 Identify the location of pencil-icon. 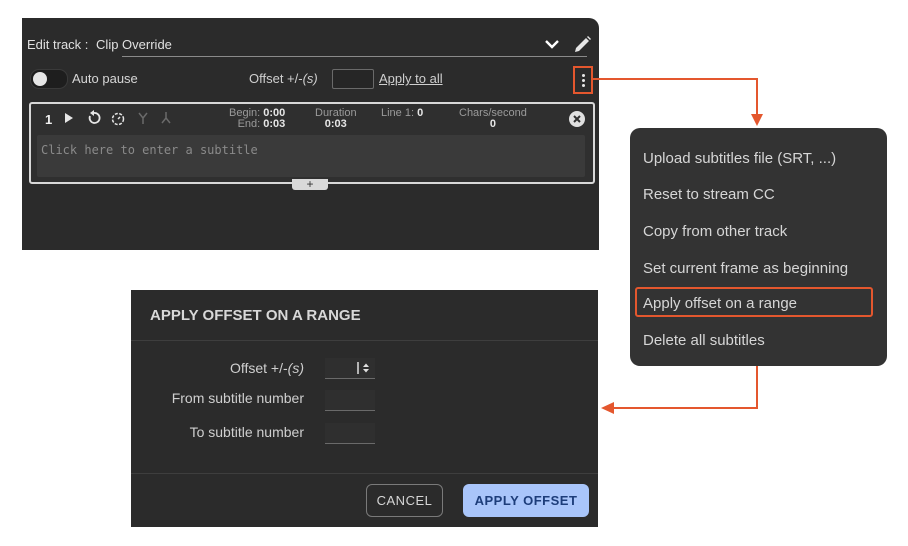
(582, 45).